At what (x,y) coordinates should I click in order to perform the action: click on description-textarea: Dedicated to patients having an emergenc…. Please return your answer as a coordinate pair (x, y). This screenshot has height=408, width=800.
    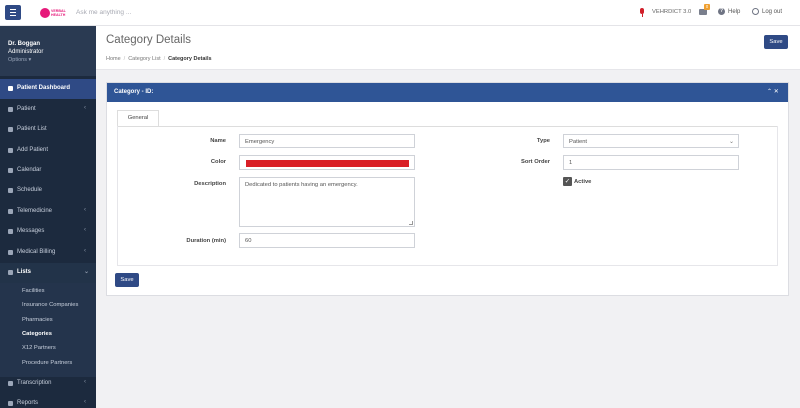
    Looking at the image, I should click on (327, 202).